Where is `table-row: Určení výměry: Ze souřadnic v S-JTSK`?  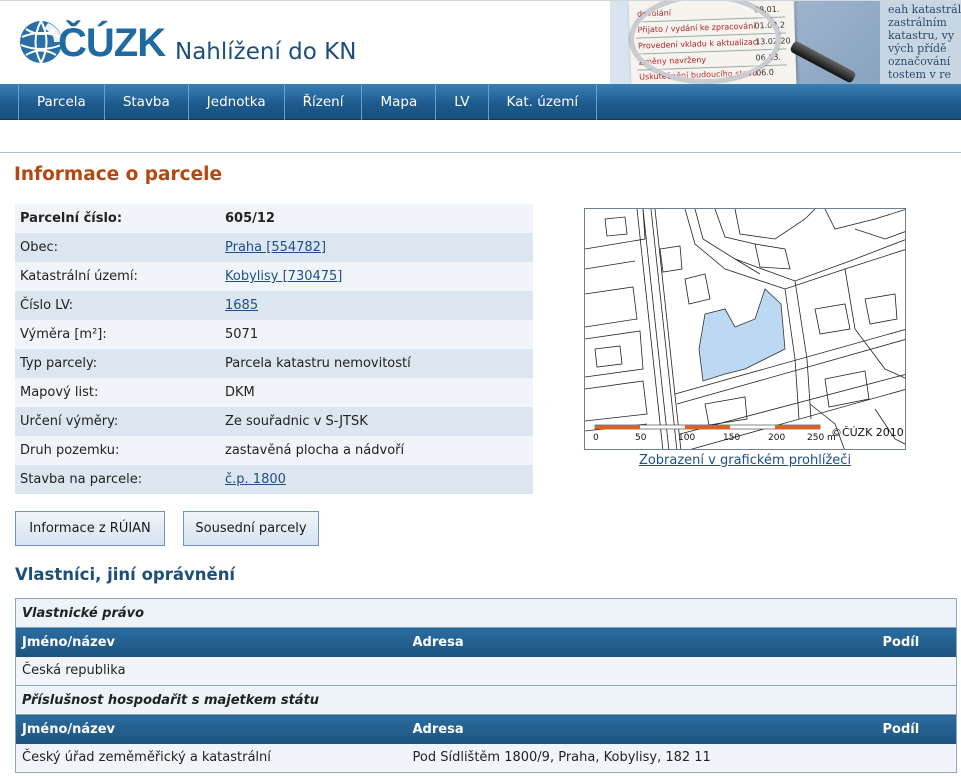
table-row: Určení výměry: Ze souřadnic v S-JTSK is located at coordinates (274, 421).